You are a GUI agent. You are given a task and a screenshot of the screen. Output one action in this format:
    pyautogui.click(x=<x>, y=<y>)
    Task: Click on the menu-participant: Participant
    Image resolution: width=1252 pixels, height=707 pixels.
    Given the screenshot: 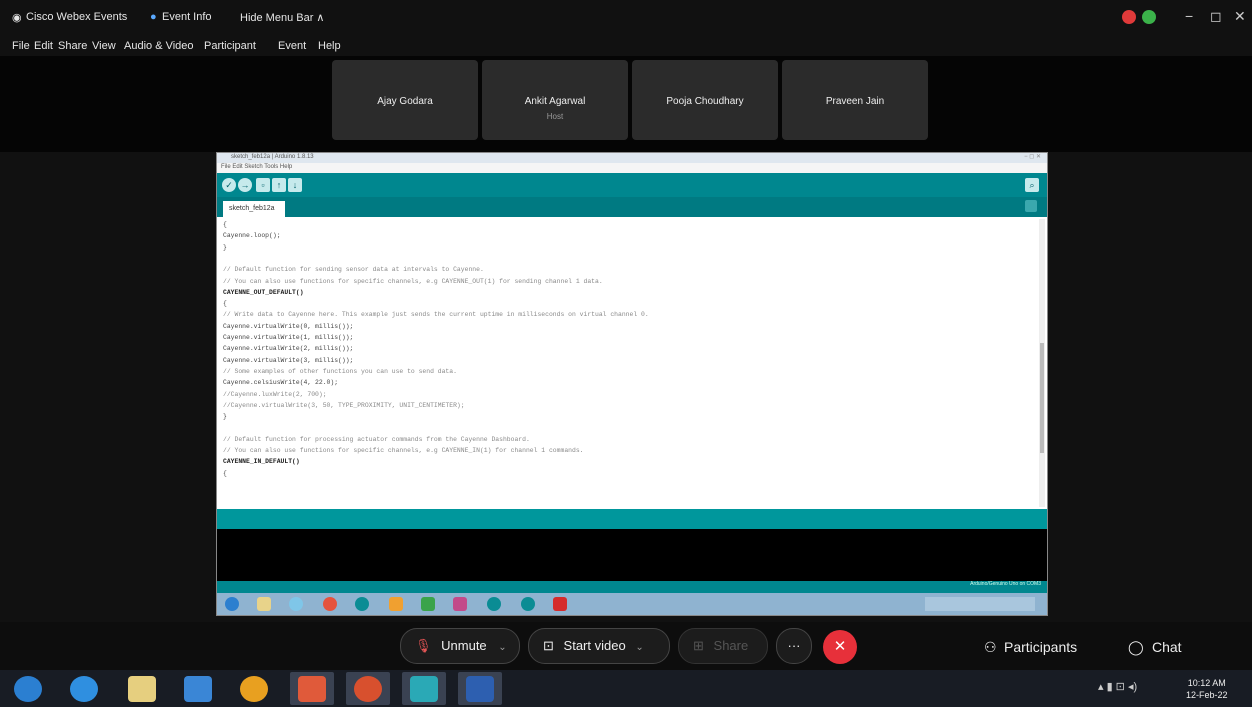 What is the action you would take?
    pyautogui.click(x=230, y=46)
    